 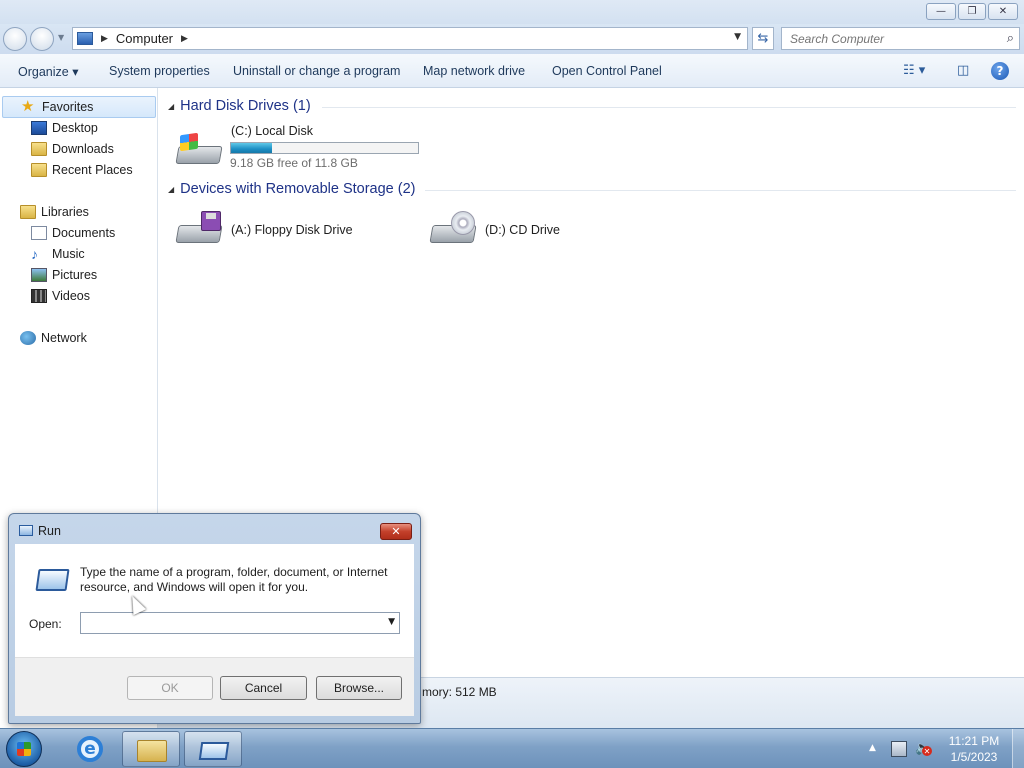 What do you see at coordinates (28, 338) in the screenshot?
I see `network-globe-icon` at bounding box center [28, 338].